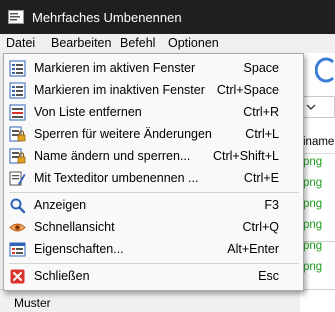 The image size is (335, 312). Describe the element at coordinates (60, 205) in the screenshot. I see `menu-item-label: Anzeigen` at that location.